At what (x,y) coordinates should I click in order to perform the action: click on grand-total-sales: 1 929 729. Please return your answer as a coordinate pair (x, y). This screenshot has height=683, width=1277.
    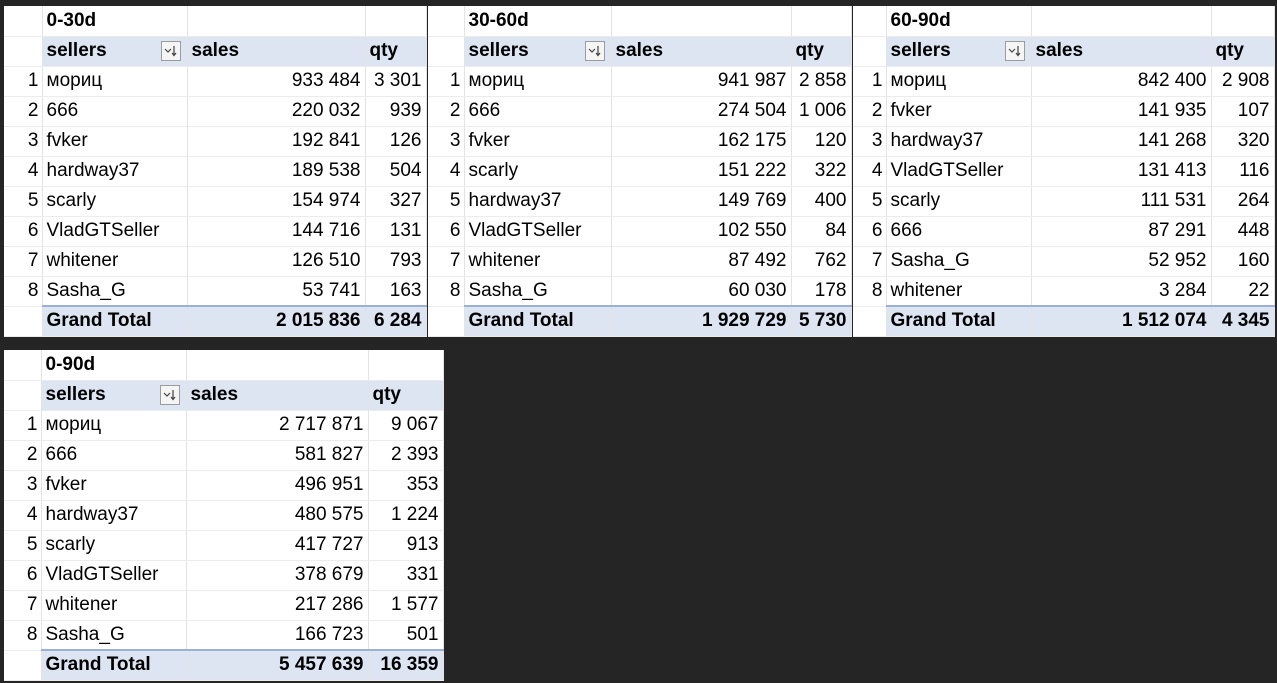
    Looking at the image, I should click on (701, 321).